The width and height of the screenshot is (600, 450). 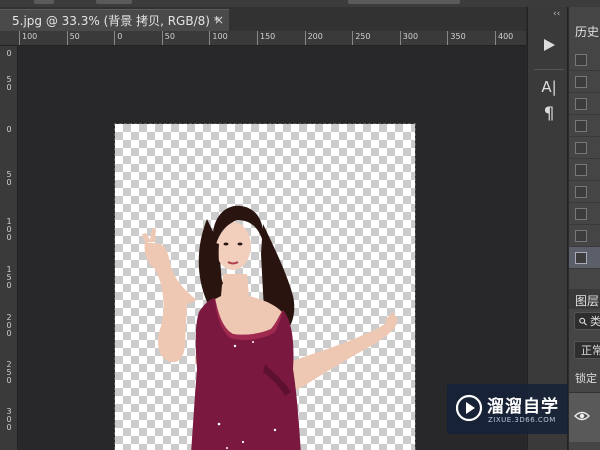 What do you see at coordinates (506, 36) in the screenshot?
I see `ruler-tick-label: 400` at bounding box center [506, 36].